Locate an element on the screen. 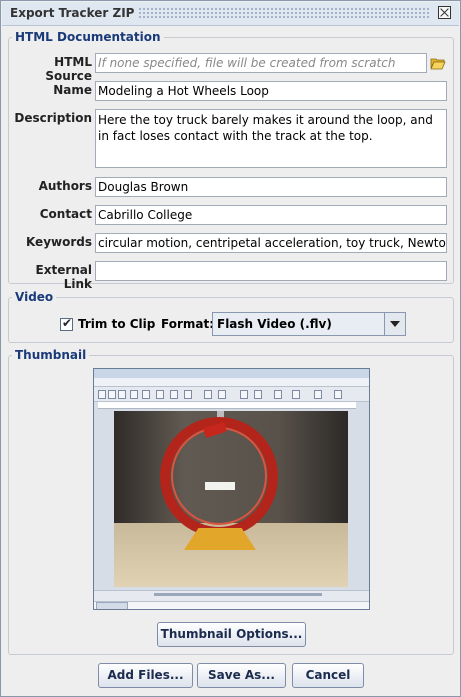 This screenshot has height=697, width=461. trim-to-clip-label: Trim to Clip is located at coordinates (116, 324).